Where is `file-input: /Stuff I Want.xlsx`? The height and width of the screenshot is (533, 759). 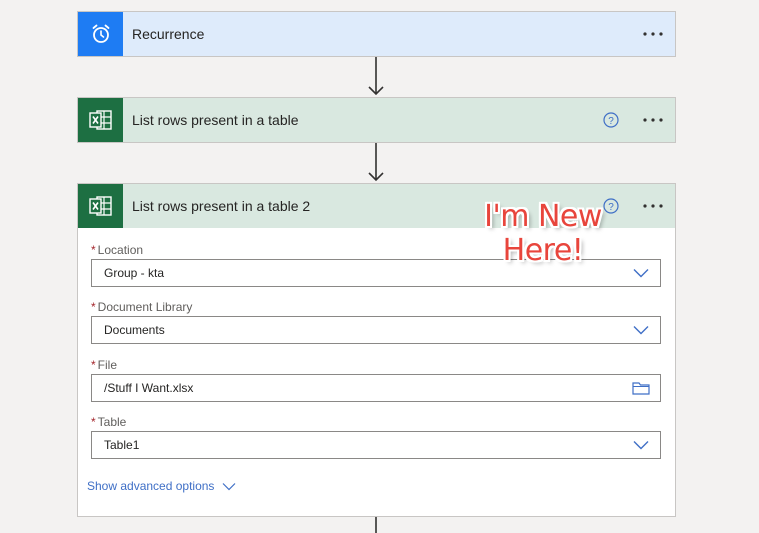
file-input: /Stuff I Want.xlsx is located at coordinates (376, 388).